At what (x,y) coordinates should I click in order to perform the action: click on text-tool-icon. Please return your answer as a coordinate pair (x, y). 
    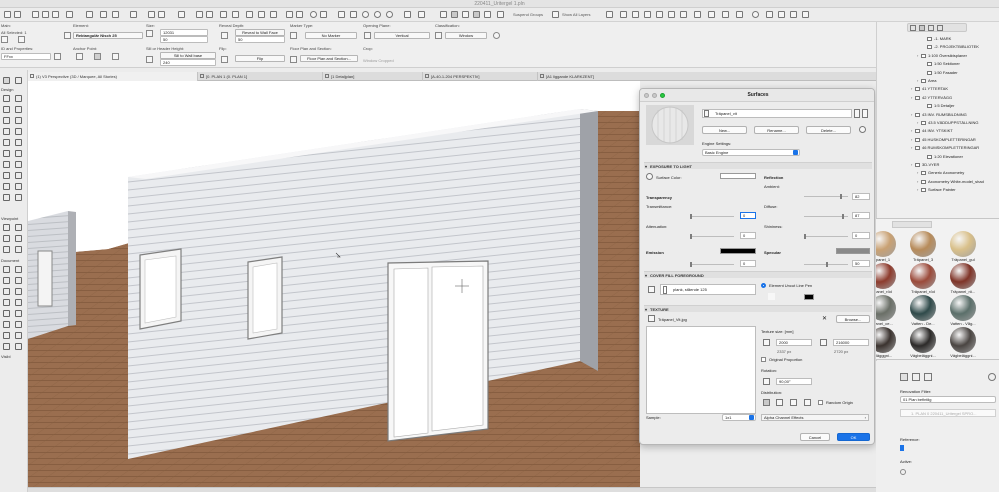
    Looking at the image, I should click on (6, 269).